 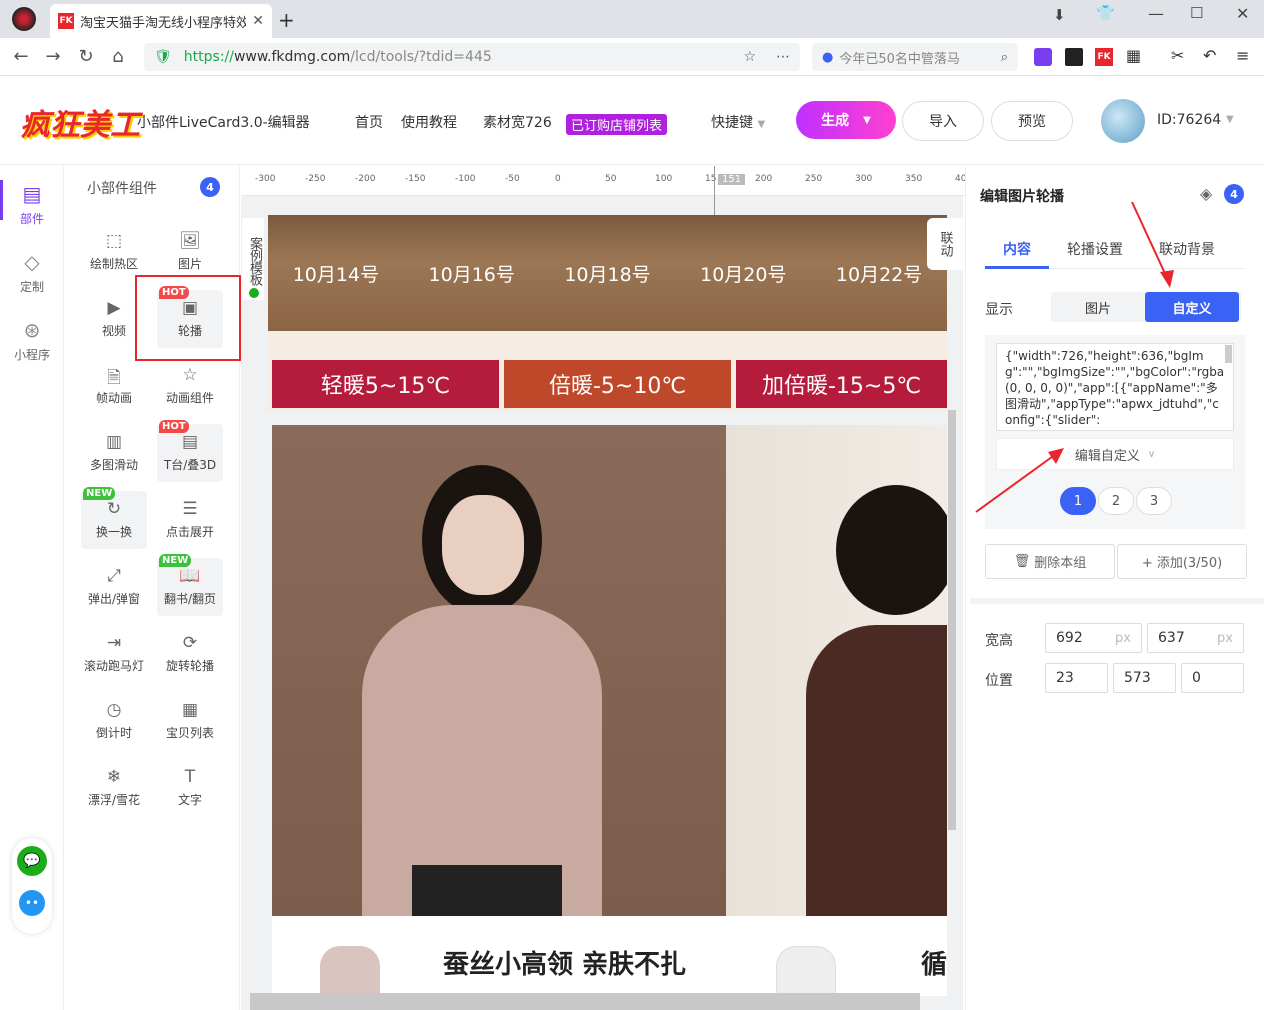 I want to click on url-scheme: https://, so click(x=208, y=57).